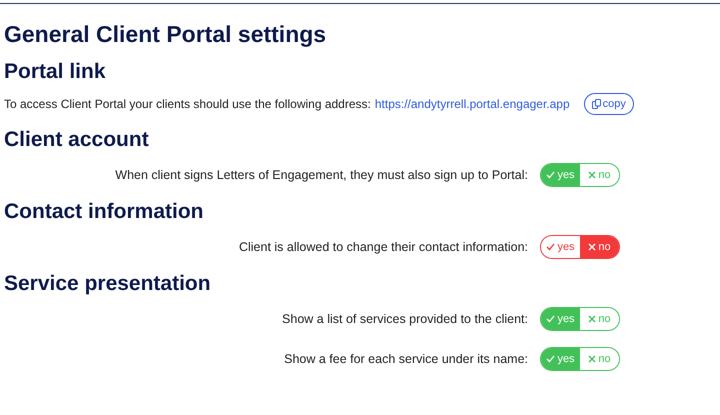  What do you see at coordinates (609, 104) in the screenshot?
I see `copy-button: copy` at bounding box center [609, 104].